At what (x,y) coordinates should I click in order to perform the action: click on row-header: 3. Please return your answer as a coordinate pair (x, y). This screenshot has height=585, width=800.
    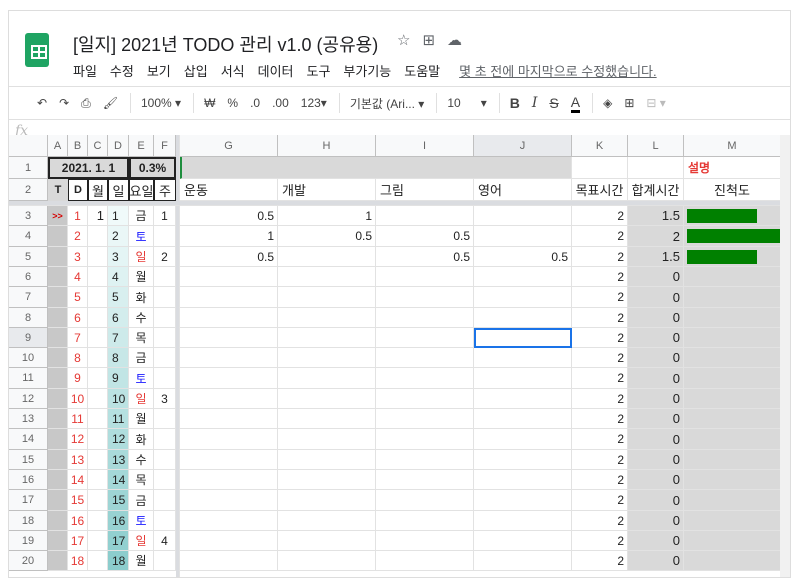
    Looking at the image, I should click on (28, 216).